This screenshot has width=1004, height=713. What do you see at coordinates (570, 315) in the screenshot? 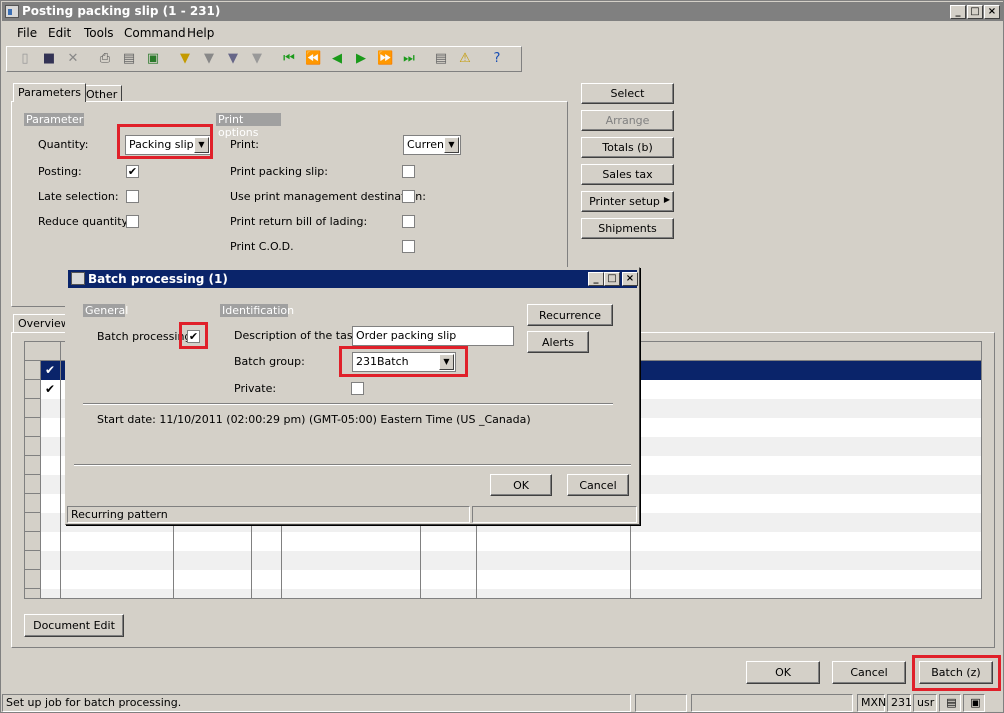
I see `recurrence-button: Recurrence` at bounding box center [570, 315].